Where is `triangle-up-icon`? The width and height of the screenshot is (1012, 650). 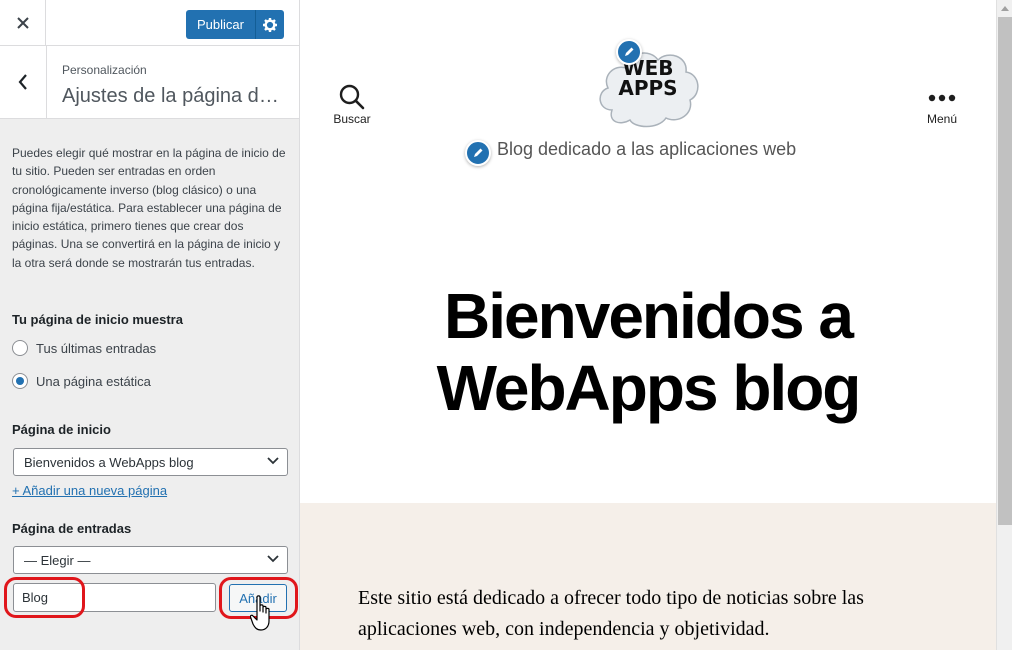 triangle-up-icon is located at coordinates (1005, 8).